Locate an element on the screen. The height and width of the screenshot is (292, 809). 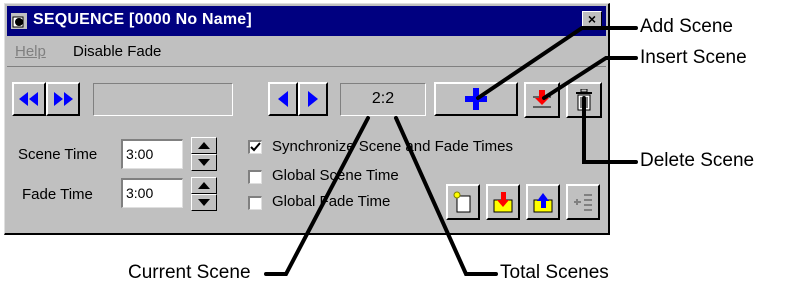
fade-time-spinner is located at coordinates (204, 194).